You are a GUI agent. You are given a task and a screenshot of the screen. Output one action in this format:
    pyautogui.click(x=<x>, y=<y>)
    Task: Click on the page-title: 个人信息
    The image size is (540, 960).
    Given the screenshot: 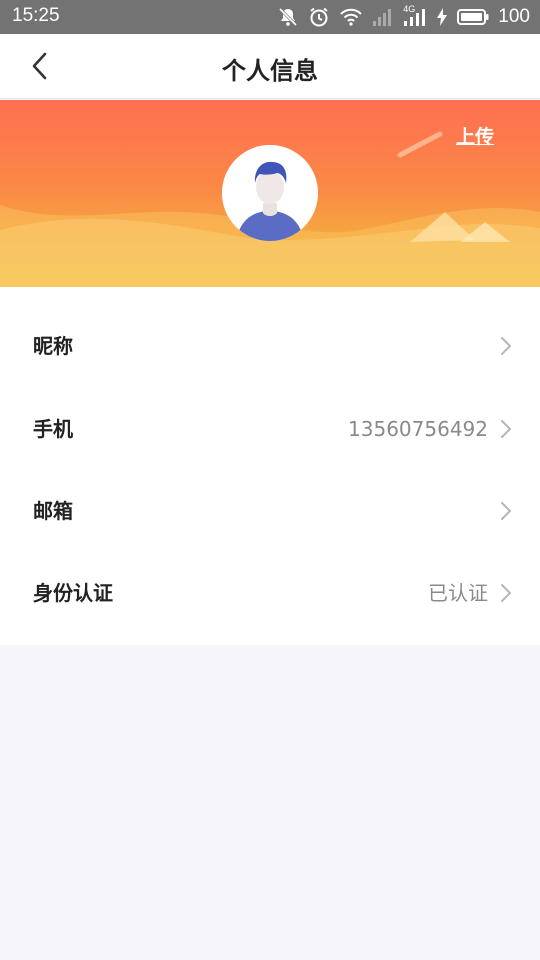 What is the action you would take?
    pyautogui.click(x=270, y=71)
    